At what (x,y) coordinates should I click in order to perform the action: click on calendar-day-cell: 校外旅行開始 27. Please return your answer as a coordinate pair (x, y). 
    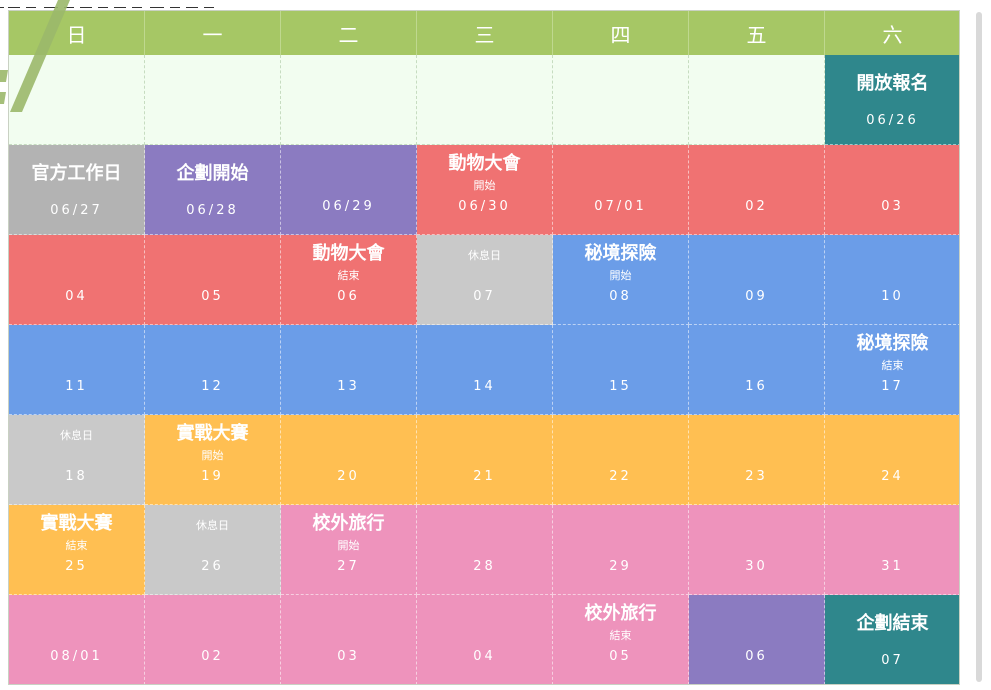
    Looking at the image, I should click on (349, 550).